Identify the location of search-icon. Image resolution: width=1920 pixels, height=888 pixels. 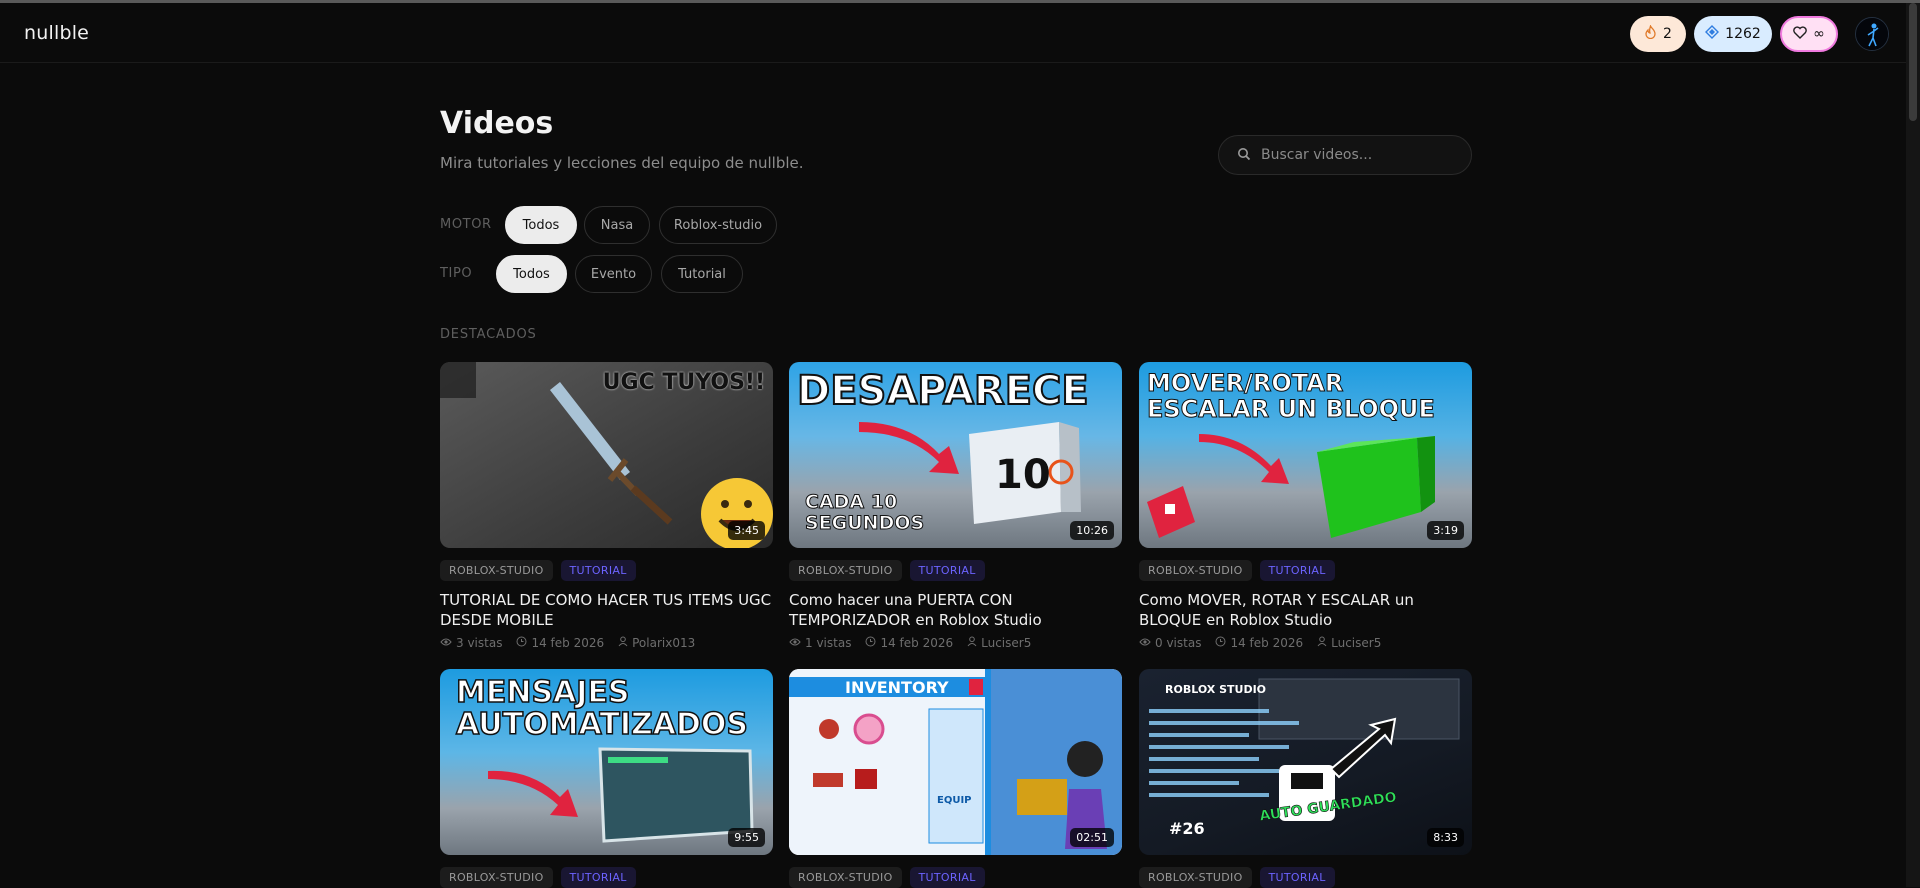
(1244, 155).